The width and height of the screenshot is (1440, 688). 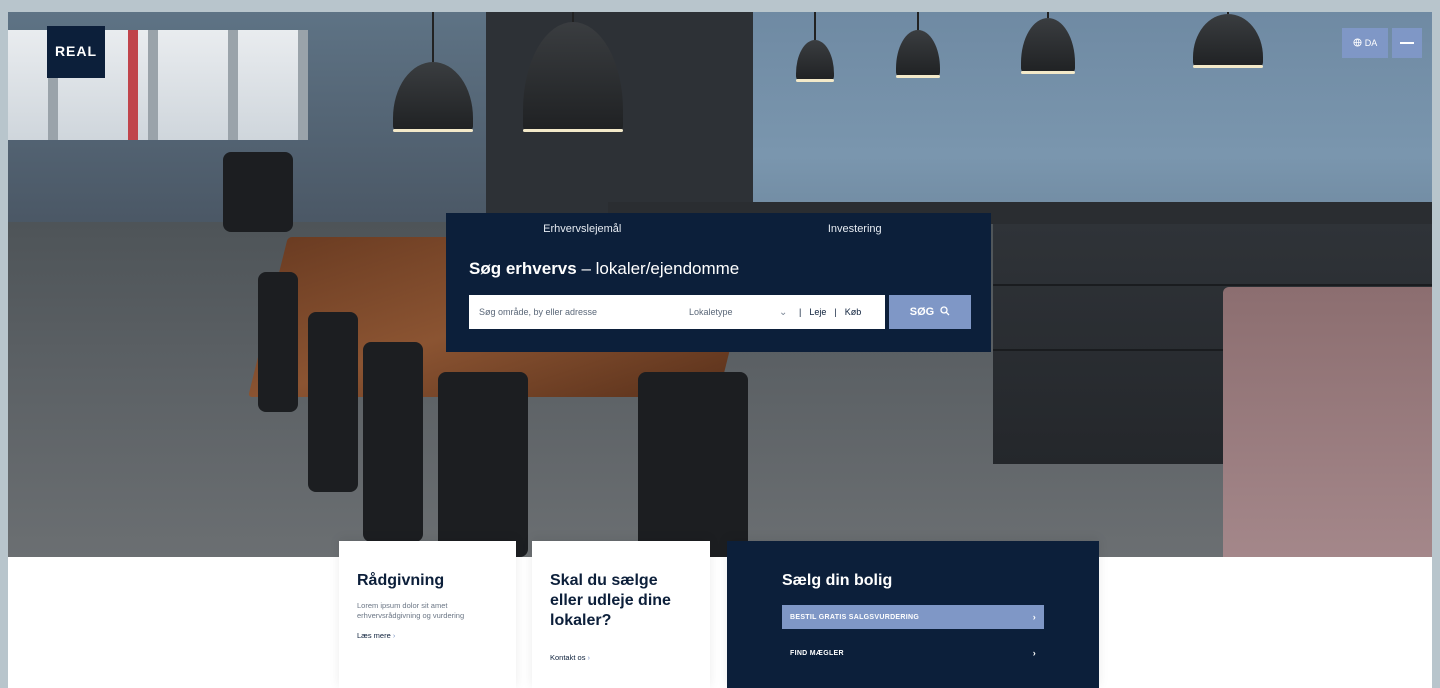 What do you see at coordinates (817, 653) in the screenshot?
I see `find-agent-label: FIND MÆGLER` at bounding box center [817, 653].